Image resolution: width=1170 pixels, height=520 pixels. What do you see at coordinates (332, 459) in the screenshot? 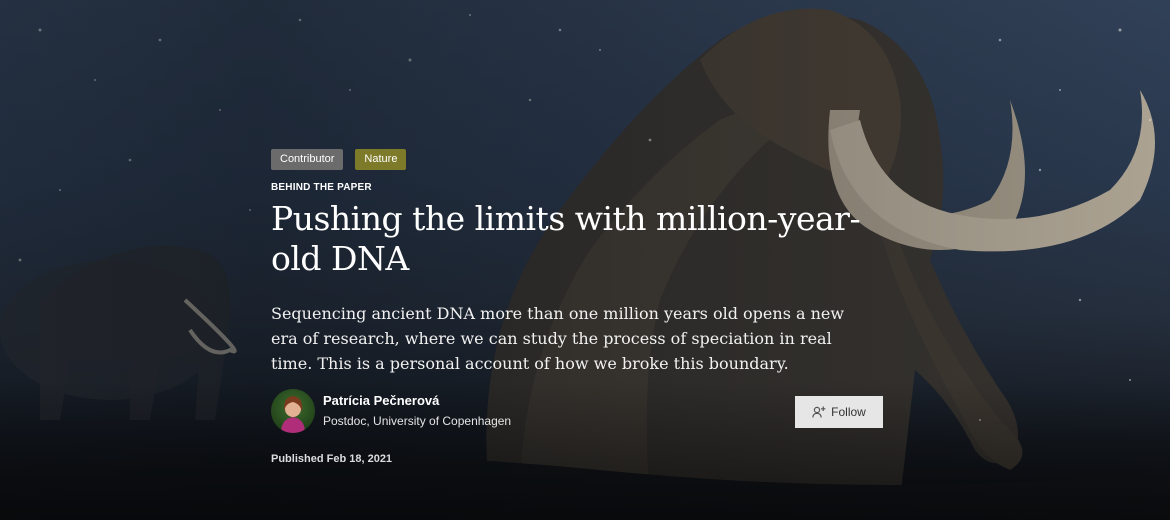
I see `published-date: Published Feb 18, 2021` at bounding box center [332, 459].